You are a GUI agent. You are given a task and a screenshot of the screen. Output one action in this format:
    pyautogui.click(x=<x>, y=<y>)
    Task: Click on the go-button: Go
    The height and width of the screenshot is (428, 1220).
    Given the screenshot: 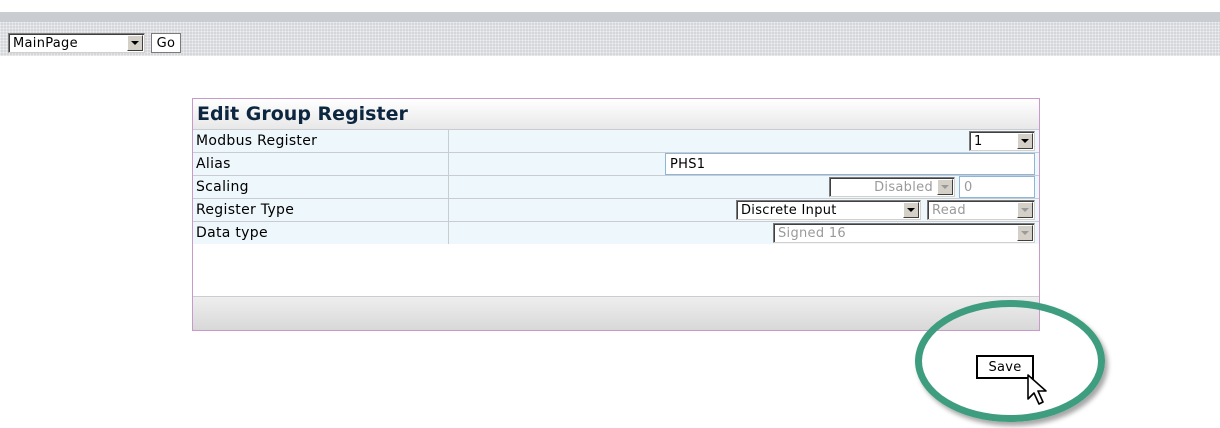 What is the action you would take?
    pyautogui.click(x=166, y=43)
    